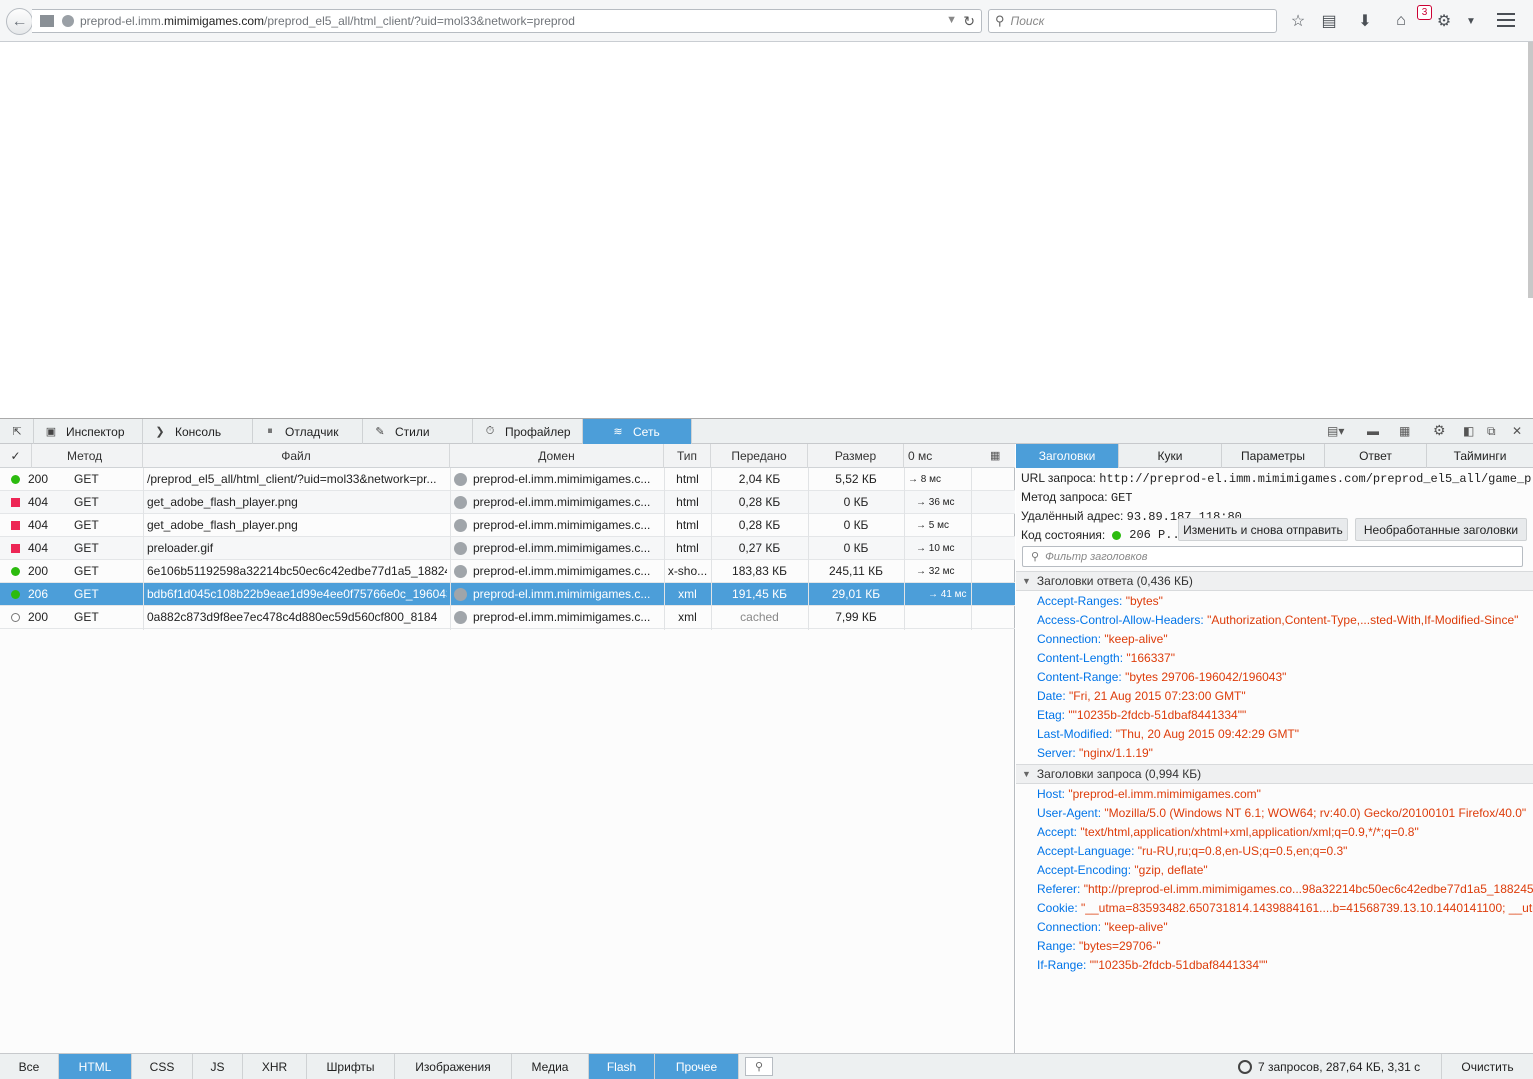 Image resolution: width=1533 pixels, height=1079 pixels. I want to click on raw-headers-button: Необработанные заголовки, so click(1441, 529).